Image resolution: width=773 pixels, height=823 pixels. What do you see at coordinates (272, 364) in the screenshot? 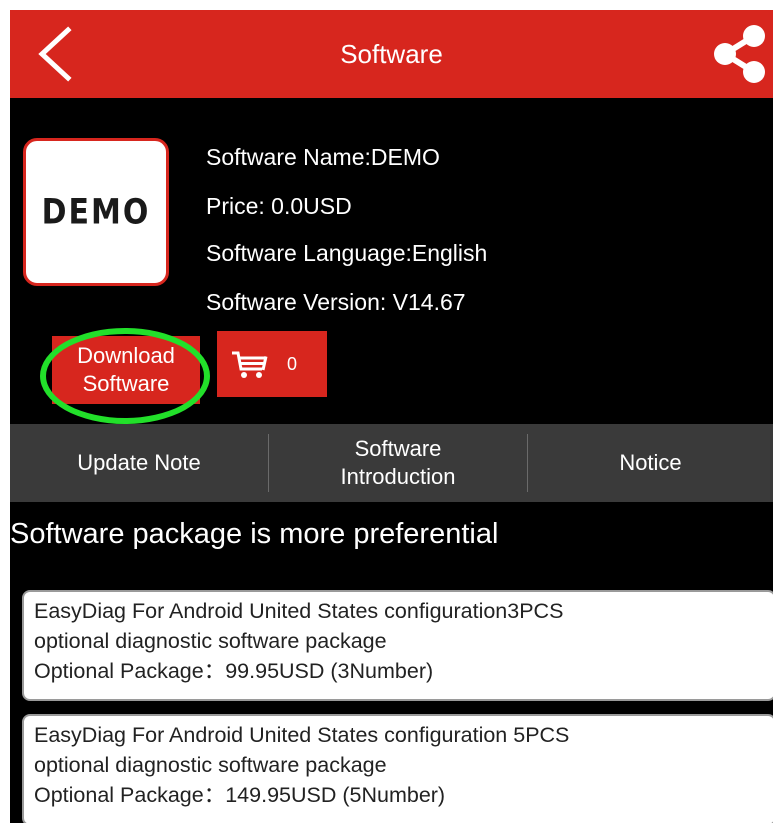
I see `cart-button: 0` at bounding box center [272, 364].